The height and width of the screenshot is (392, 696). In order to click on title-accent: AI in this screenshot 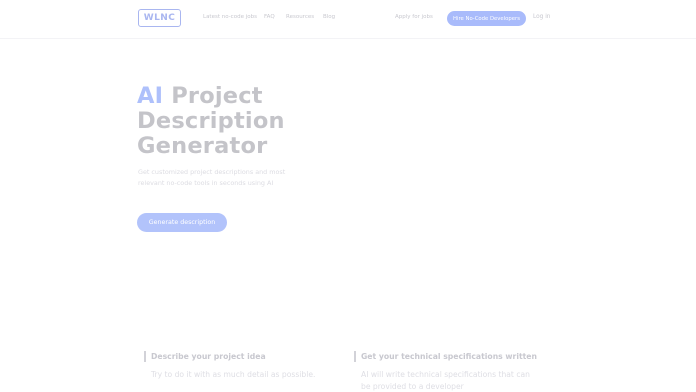, I will do `click(150, 96)`.